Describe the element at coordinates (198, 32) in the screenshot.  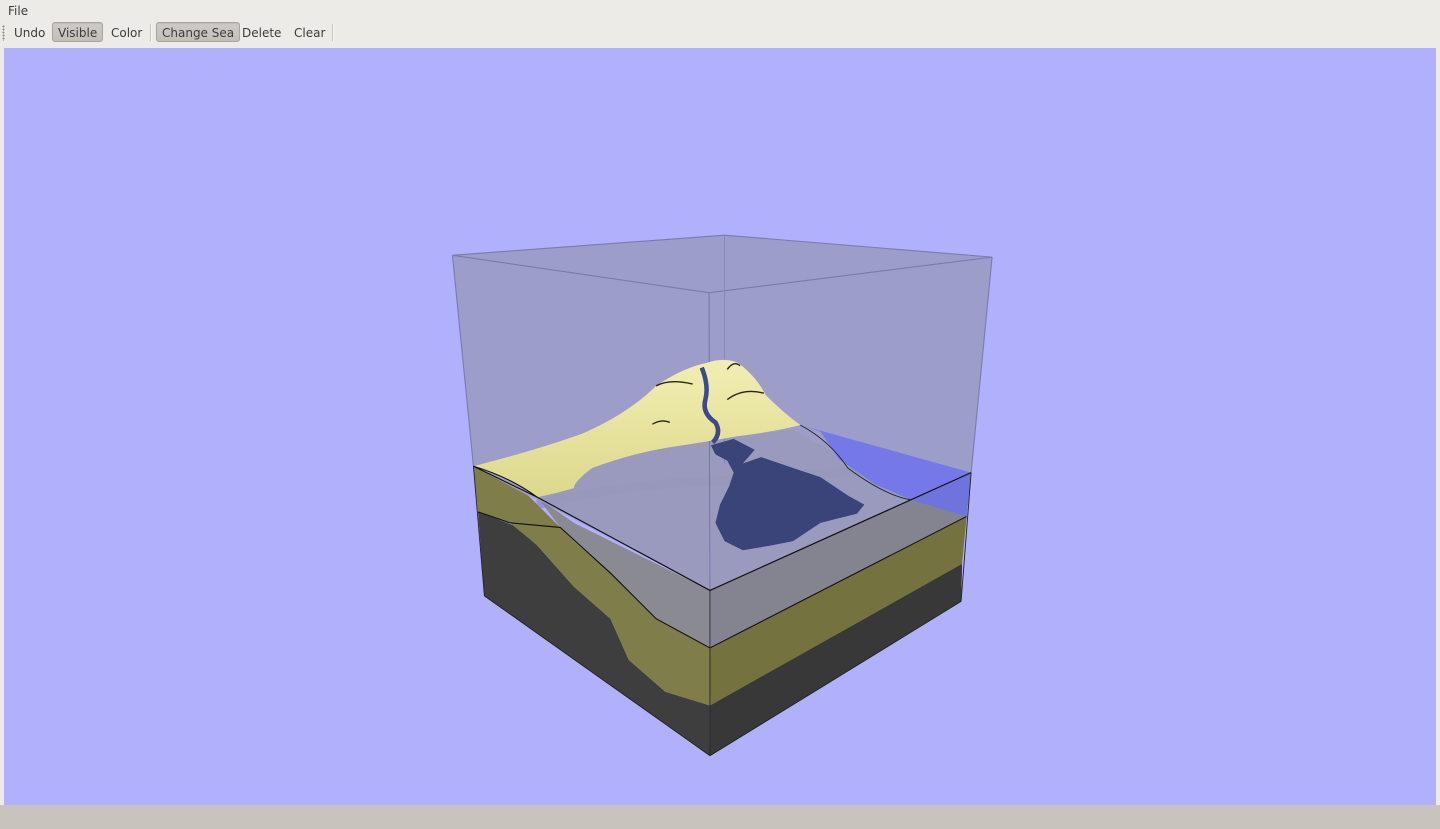
I see `change-sea-toggle-button: Change Sea` at that location.